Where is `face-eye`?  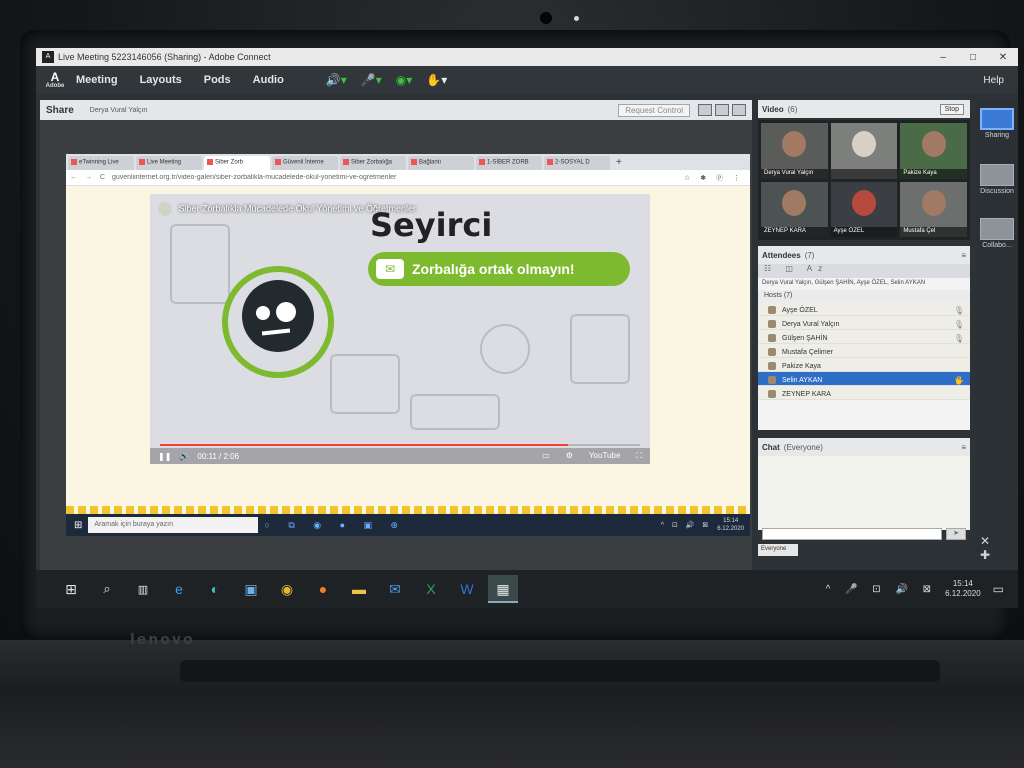 face-eye is located at coordinates (263, 313).